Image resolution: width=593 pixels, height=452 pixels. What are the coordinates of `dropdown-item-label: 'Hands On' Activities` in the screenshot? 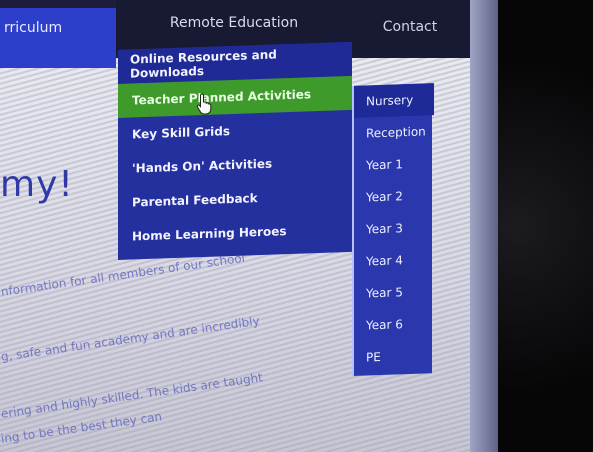 It's located at (202, 166).